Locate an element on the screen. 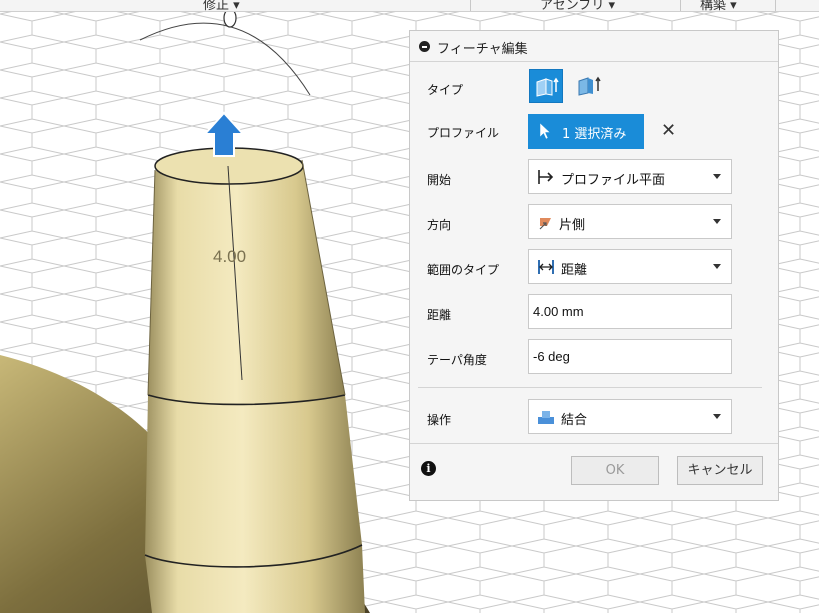 Image resolution: width=819 pixels, height=613 pixels. join-operation-icon is located at coordinates (546, 417).